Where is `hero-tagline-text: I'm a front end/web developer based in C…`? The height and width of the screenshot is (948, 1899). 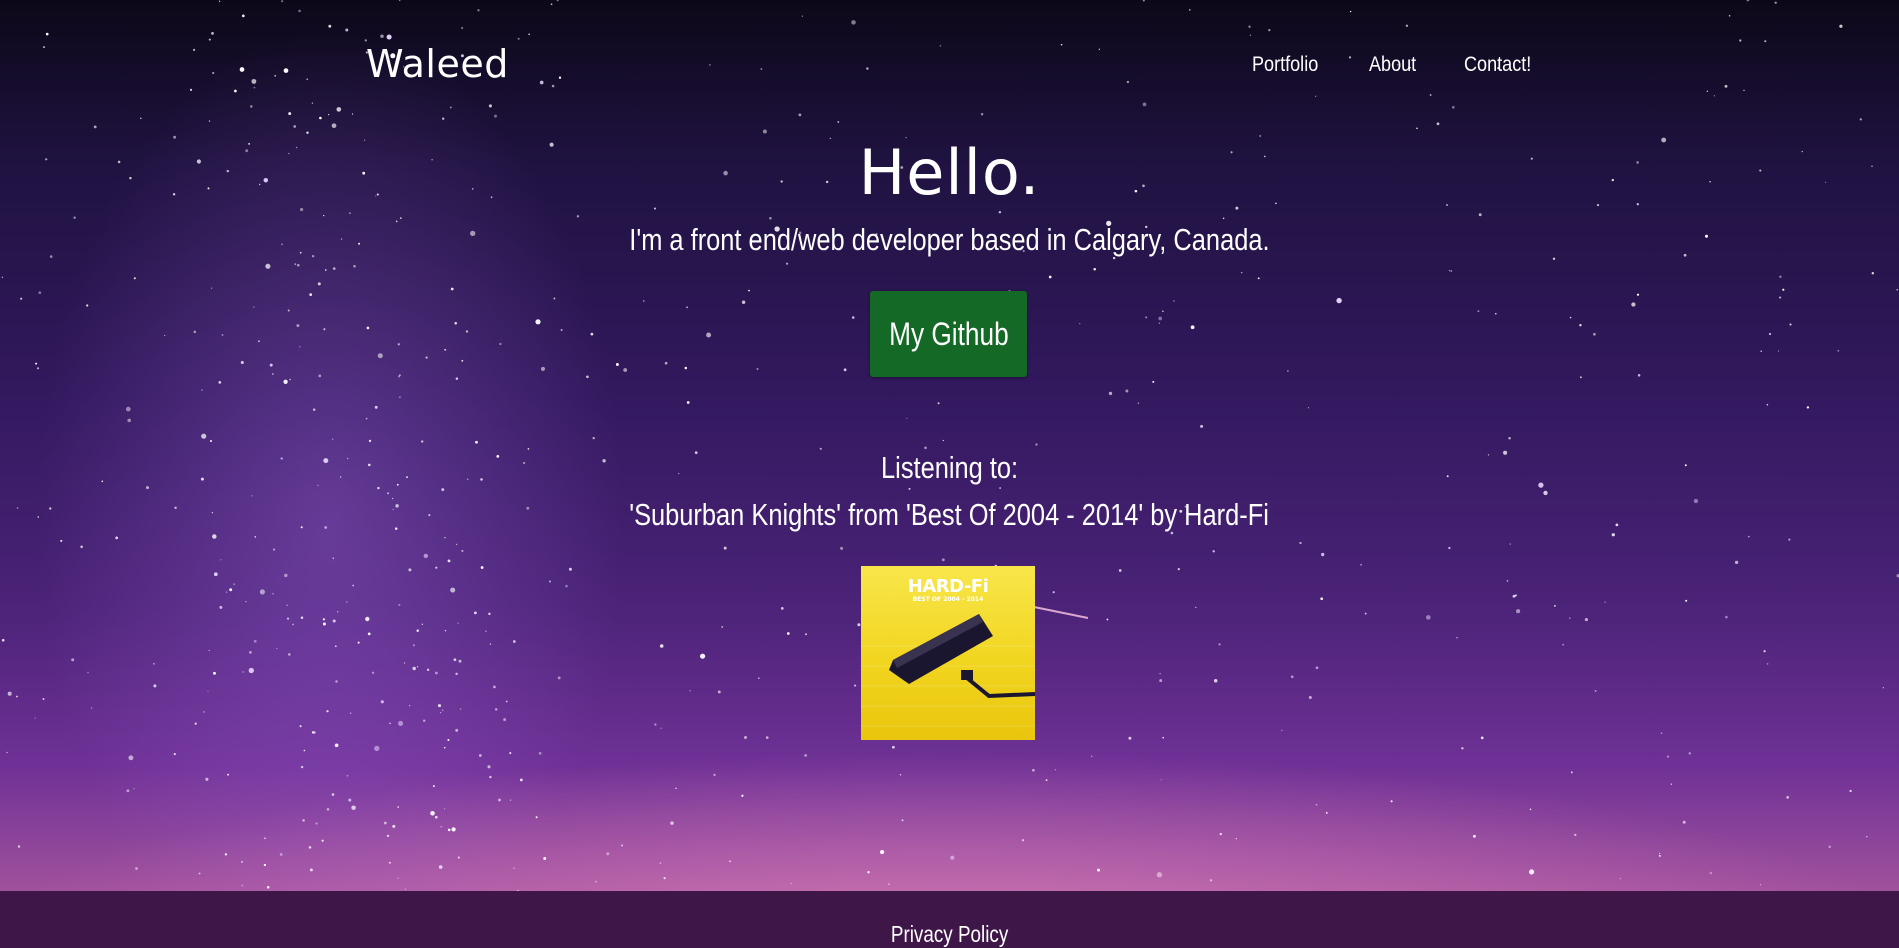 hero-tagline-text: I'm a front end/web developer based in C… is located at coordinates (949, 239).